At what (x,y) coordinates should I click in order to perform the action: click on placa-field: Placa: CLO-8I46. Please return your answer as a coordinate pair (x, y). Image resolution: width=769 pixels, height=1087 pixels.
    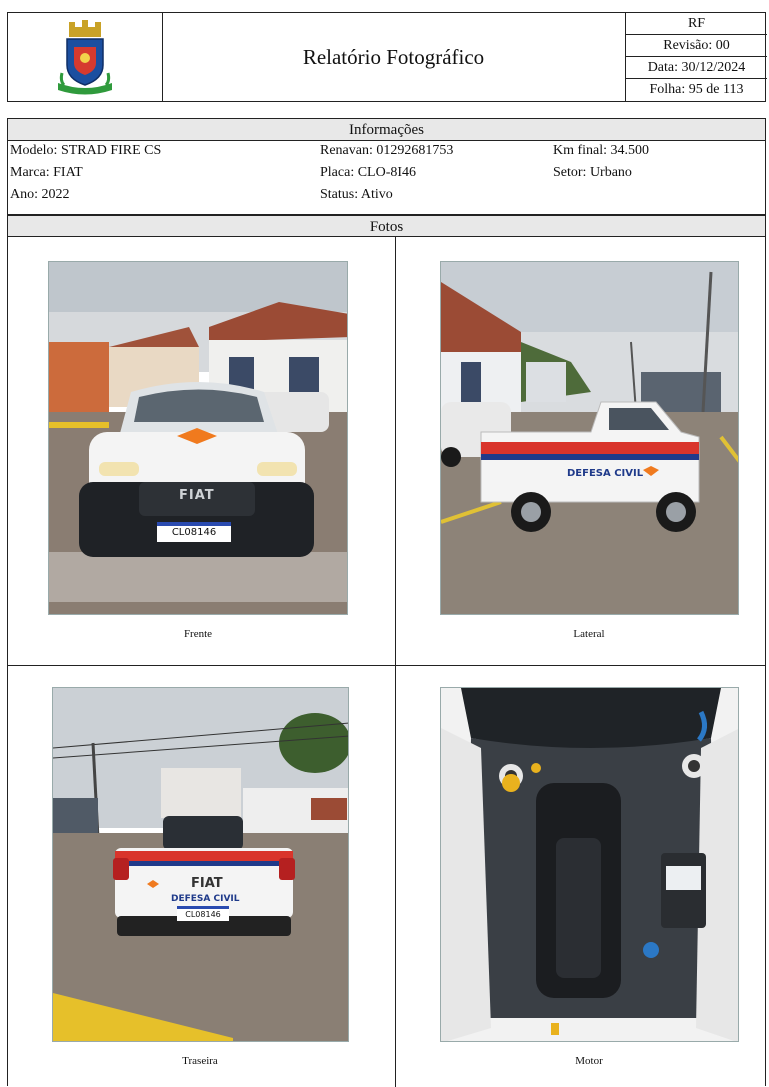
    Looking at the image, I should click on (368, 172).